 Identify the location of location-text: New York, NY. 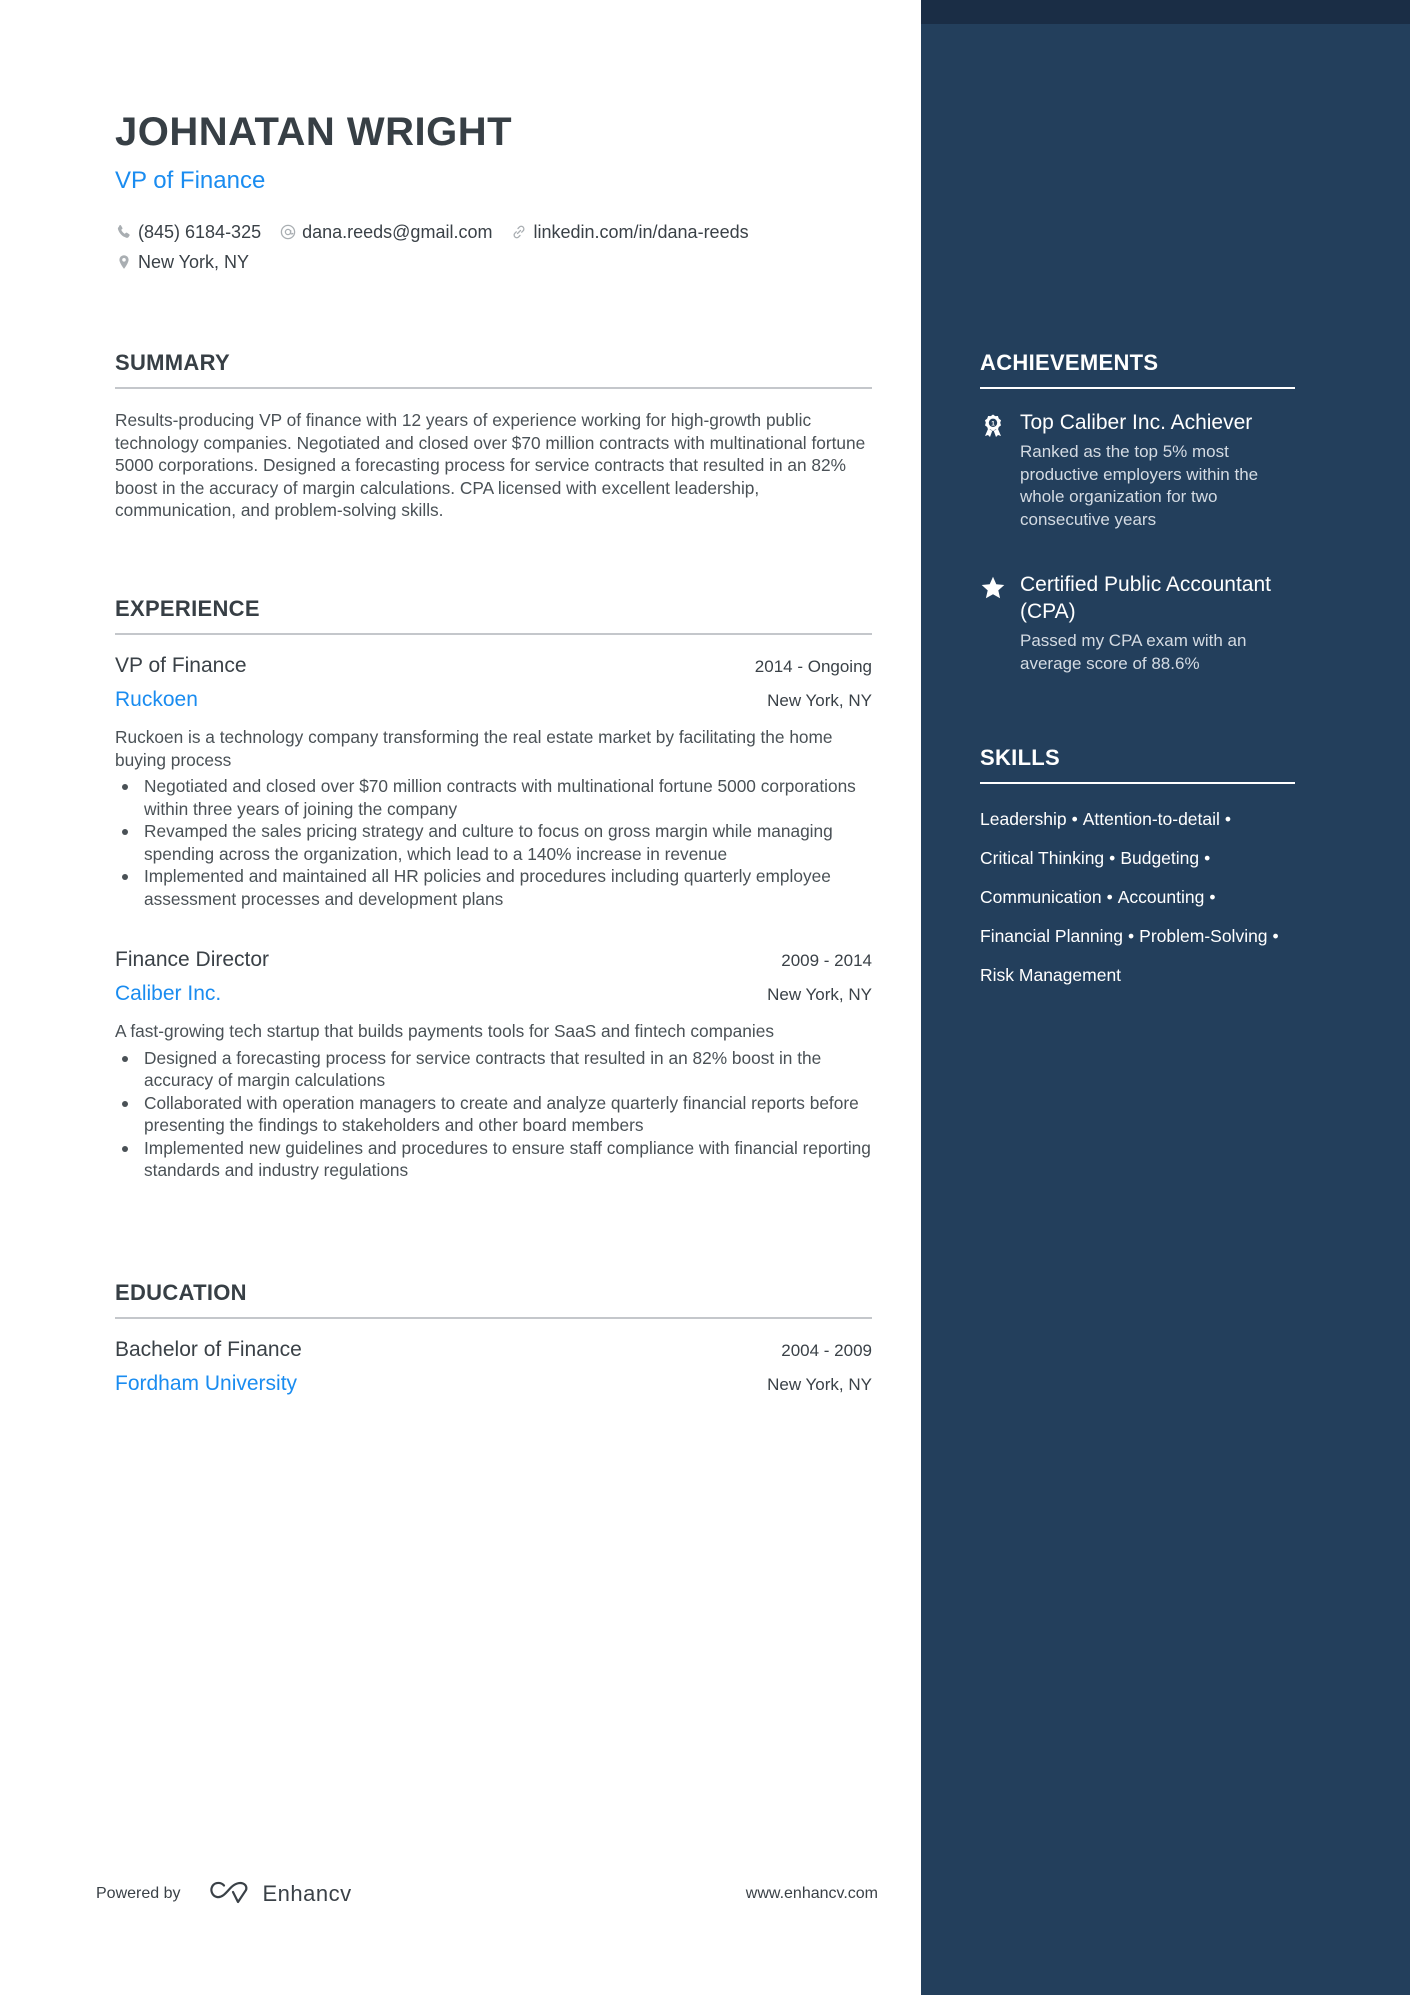
(194, 261).